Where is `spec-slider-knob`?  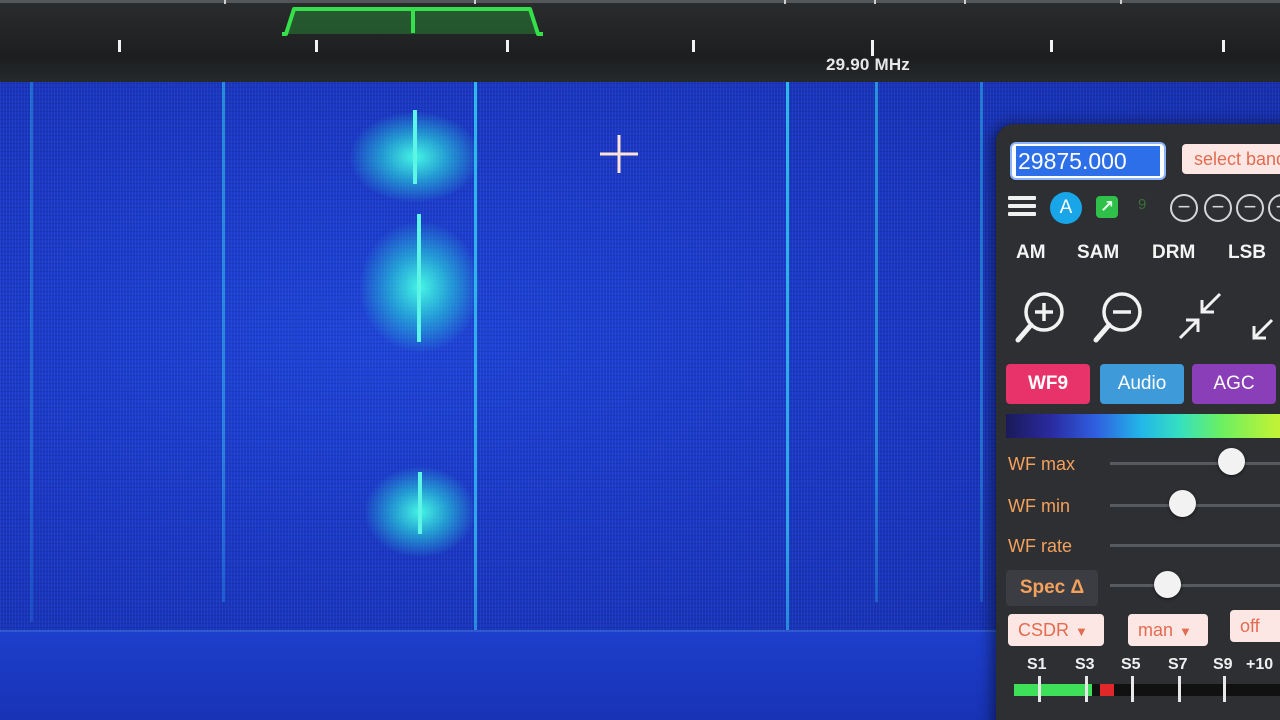
spec-slider-knob is located at coordinates (1167, 584).